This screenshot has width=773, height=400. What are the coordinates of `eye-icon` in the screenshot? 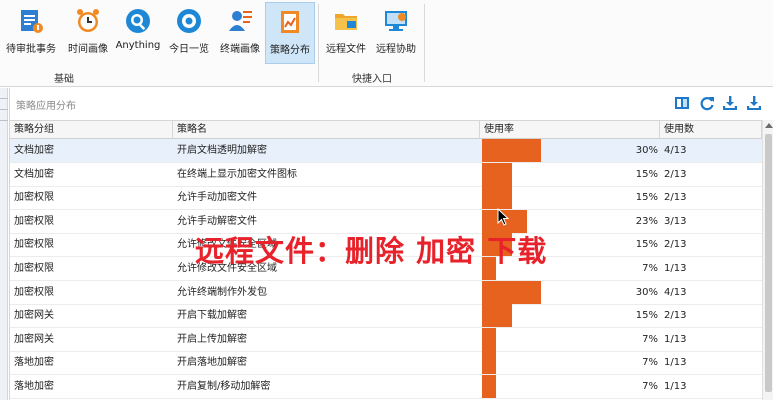 It's located at (189, 21).